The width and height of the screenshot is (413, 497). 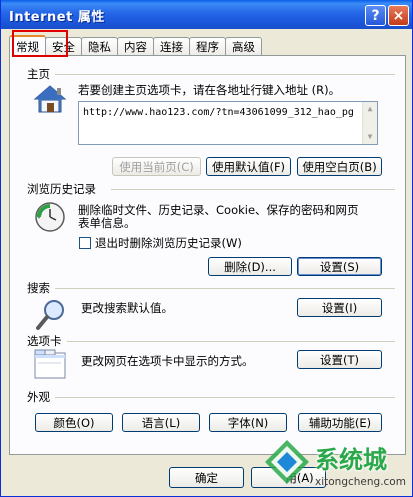 I want to click on fonts-button: 字体(N), so click(x=248, y=422).